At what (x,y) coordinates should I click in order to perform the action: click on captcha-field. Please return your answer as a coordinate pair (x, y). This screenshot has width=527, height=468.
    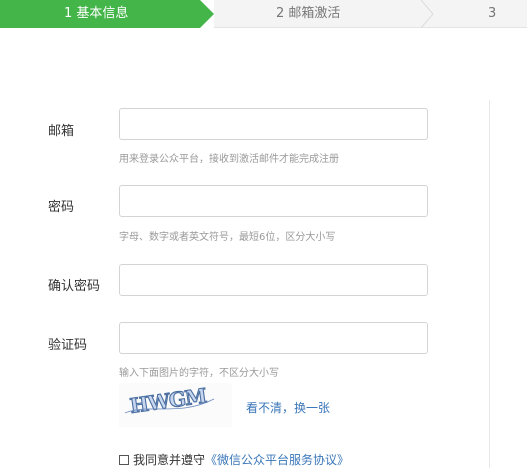
    Looking at the image, I should click on (273, 338).